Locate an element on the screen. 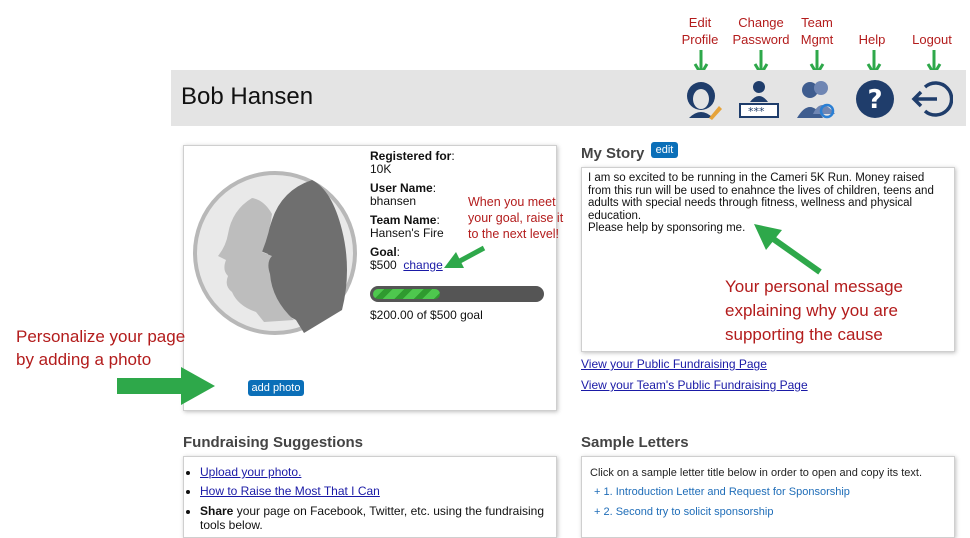 This screenshot has width=970, height=538. help-icon: ? is located at coordinates (875, 99).